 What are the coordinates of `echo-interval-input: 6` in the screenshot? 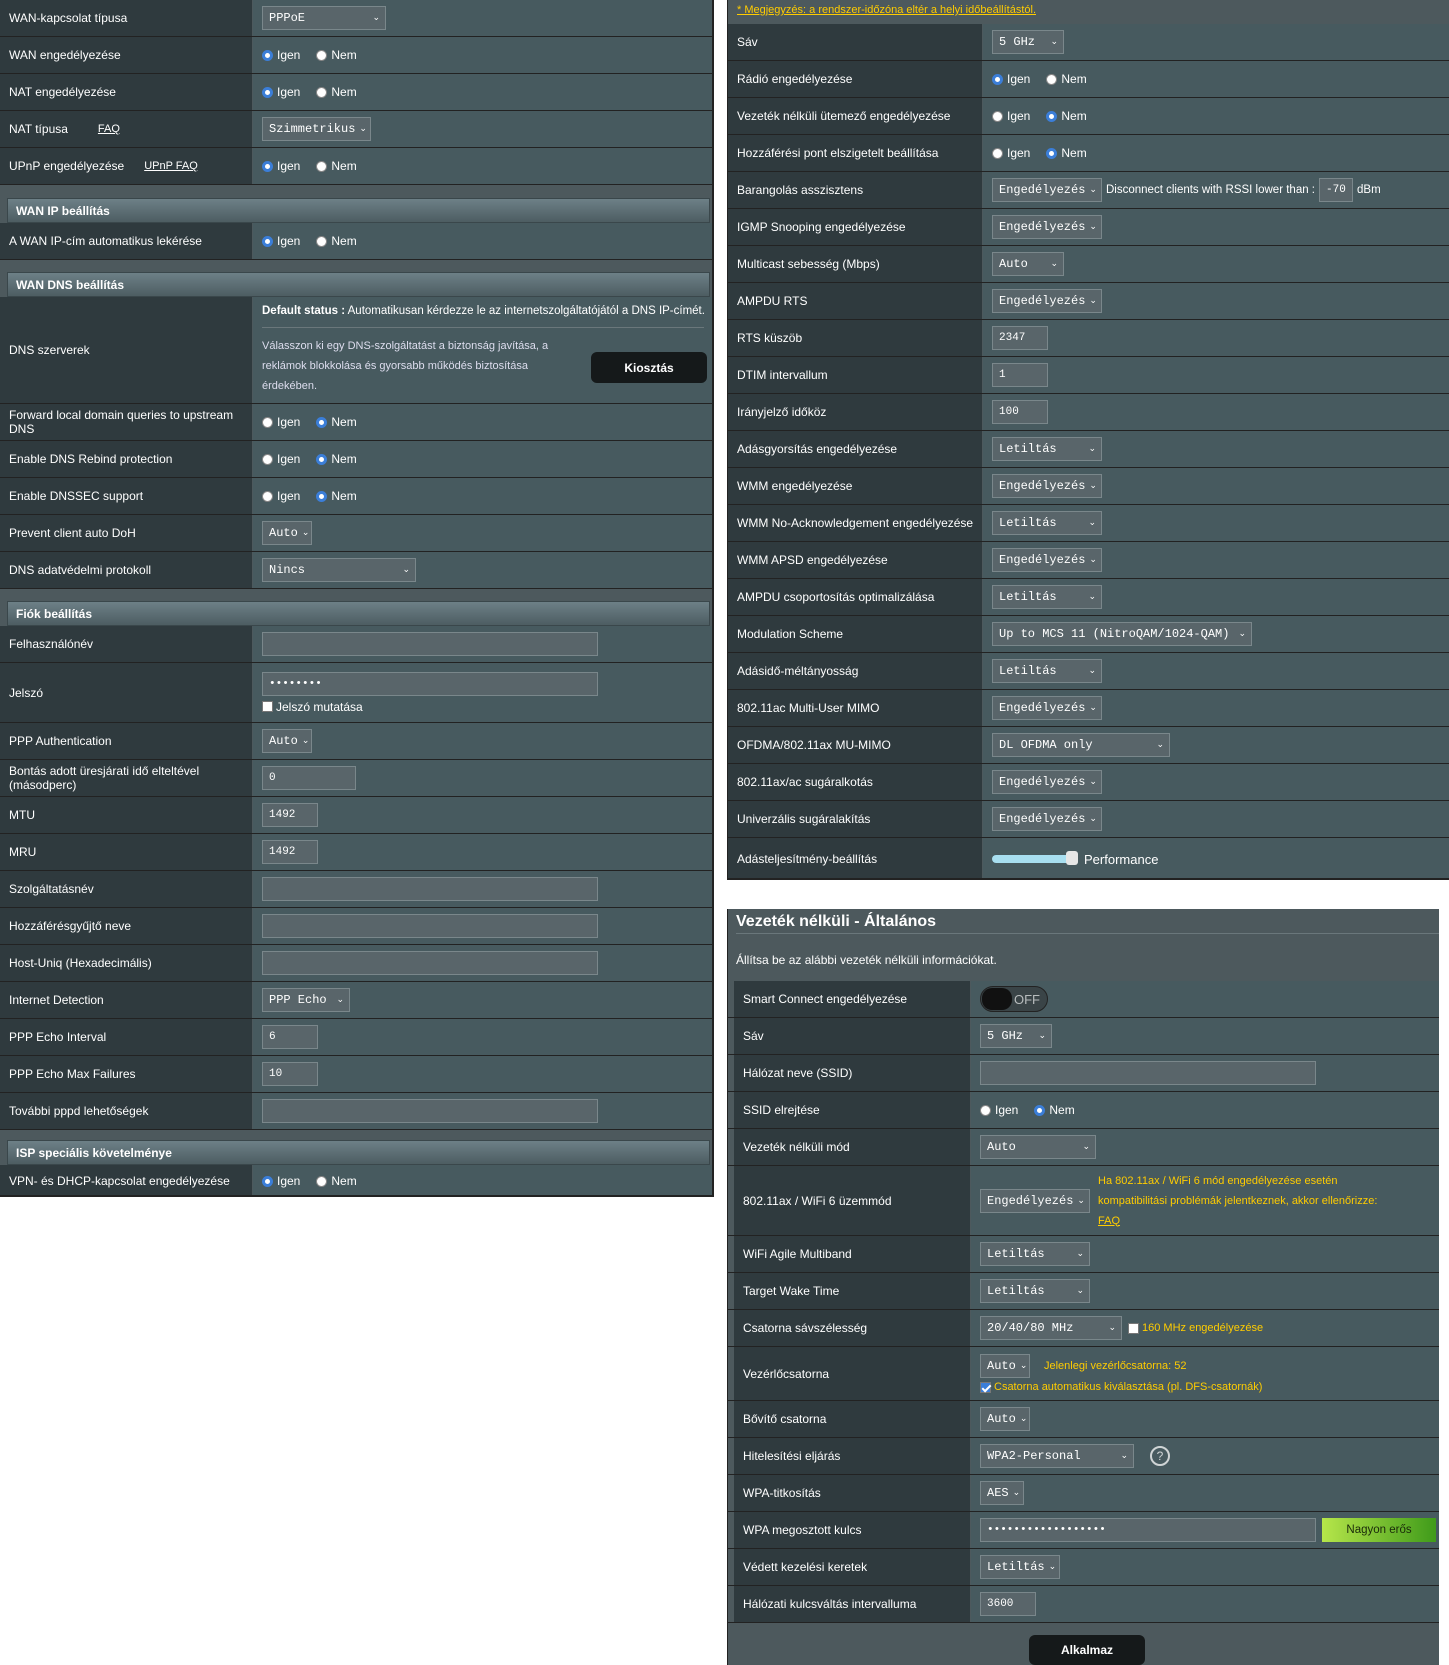 It's located at (290, 1037).